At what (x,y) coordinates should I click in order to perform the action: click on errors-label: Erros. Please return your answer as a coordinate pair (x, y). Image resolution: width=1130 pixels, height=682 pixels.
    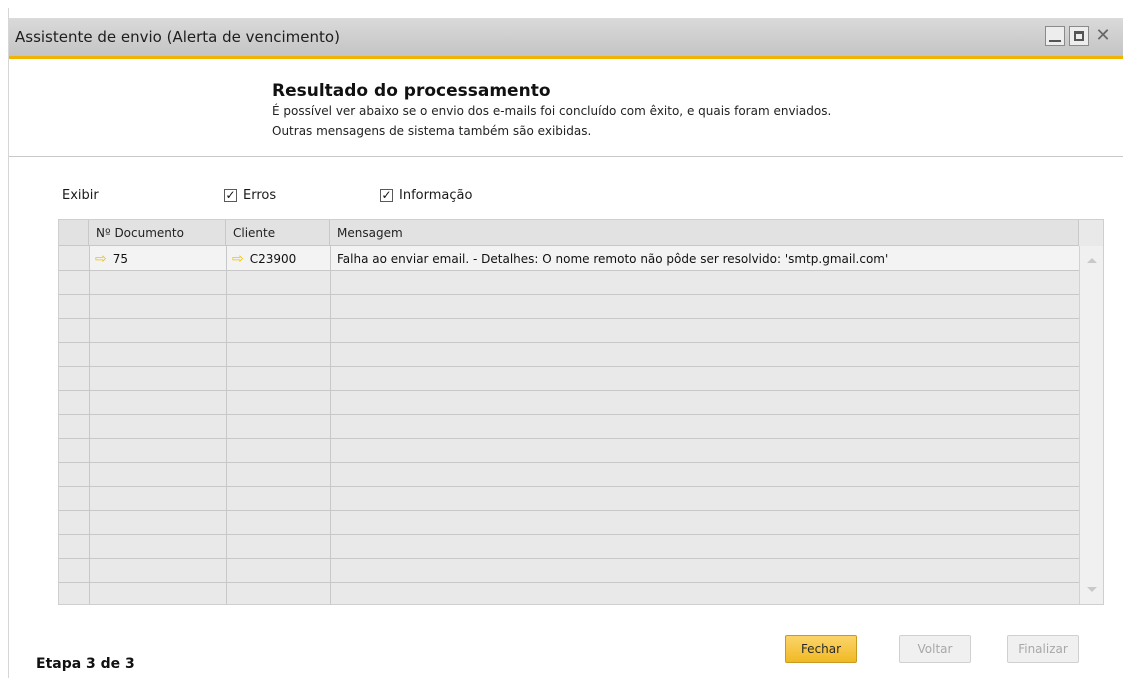
    Looking at the image, I should click on (259, 195).